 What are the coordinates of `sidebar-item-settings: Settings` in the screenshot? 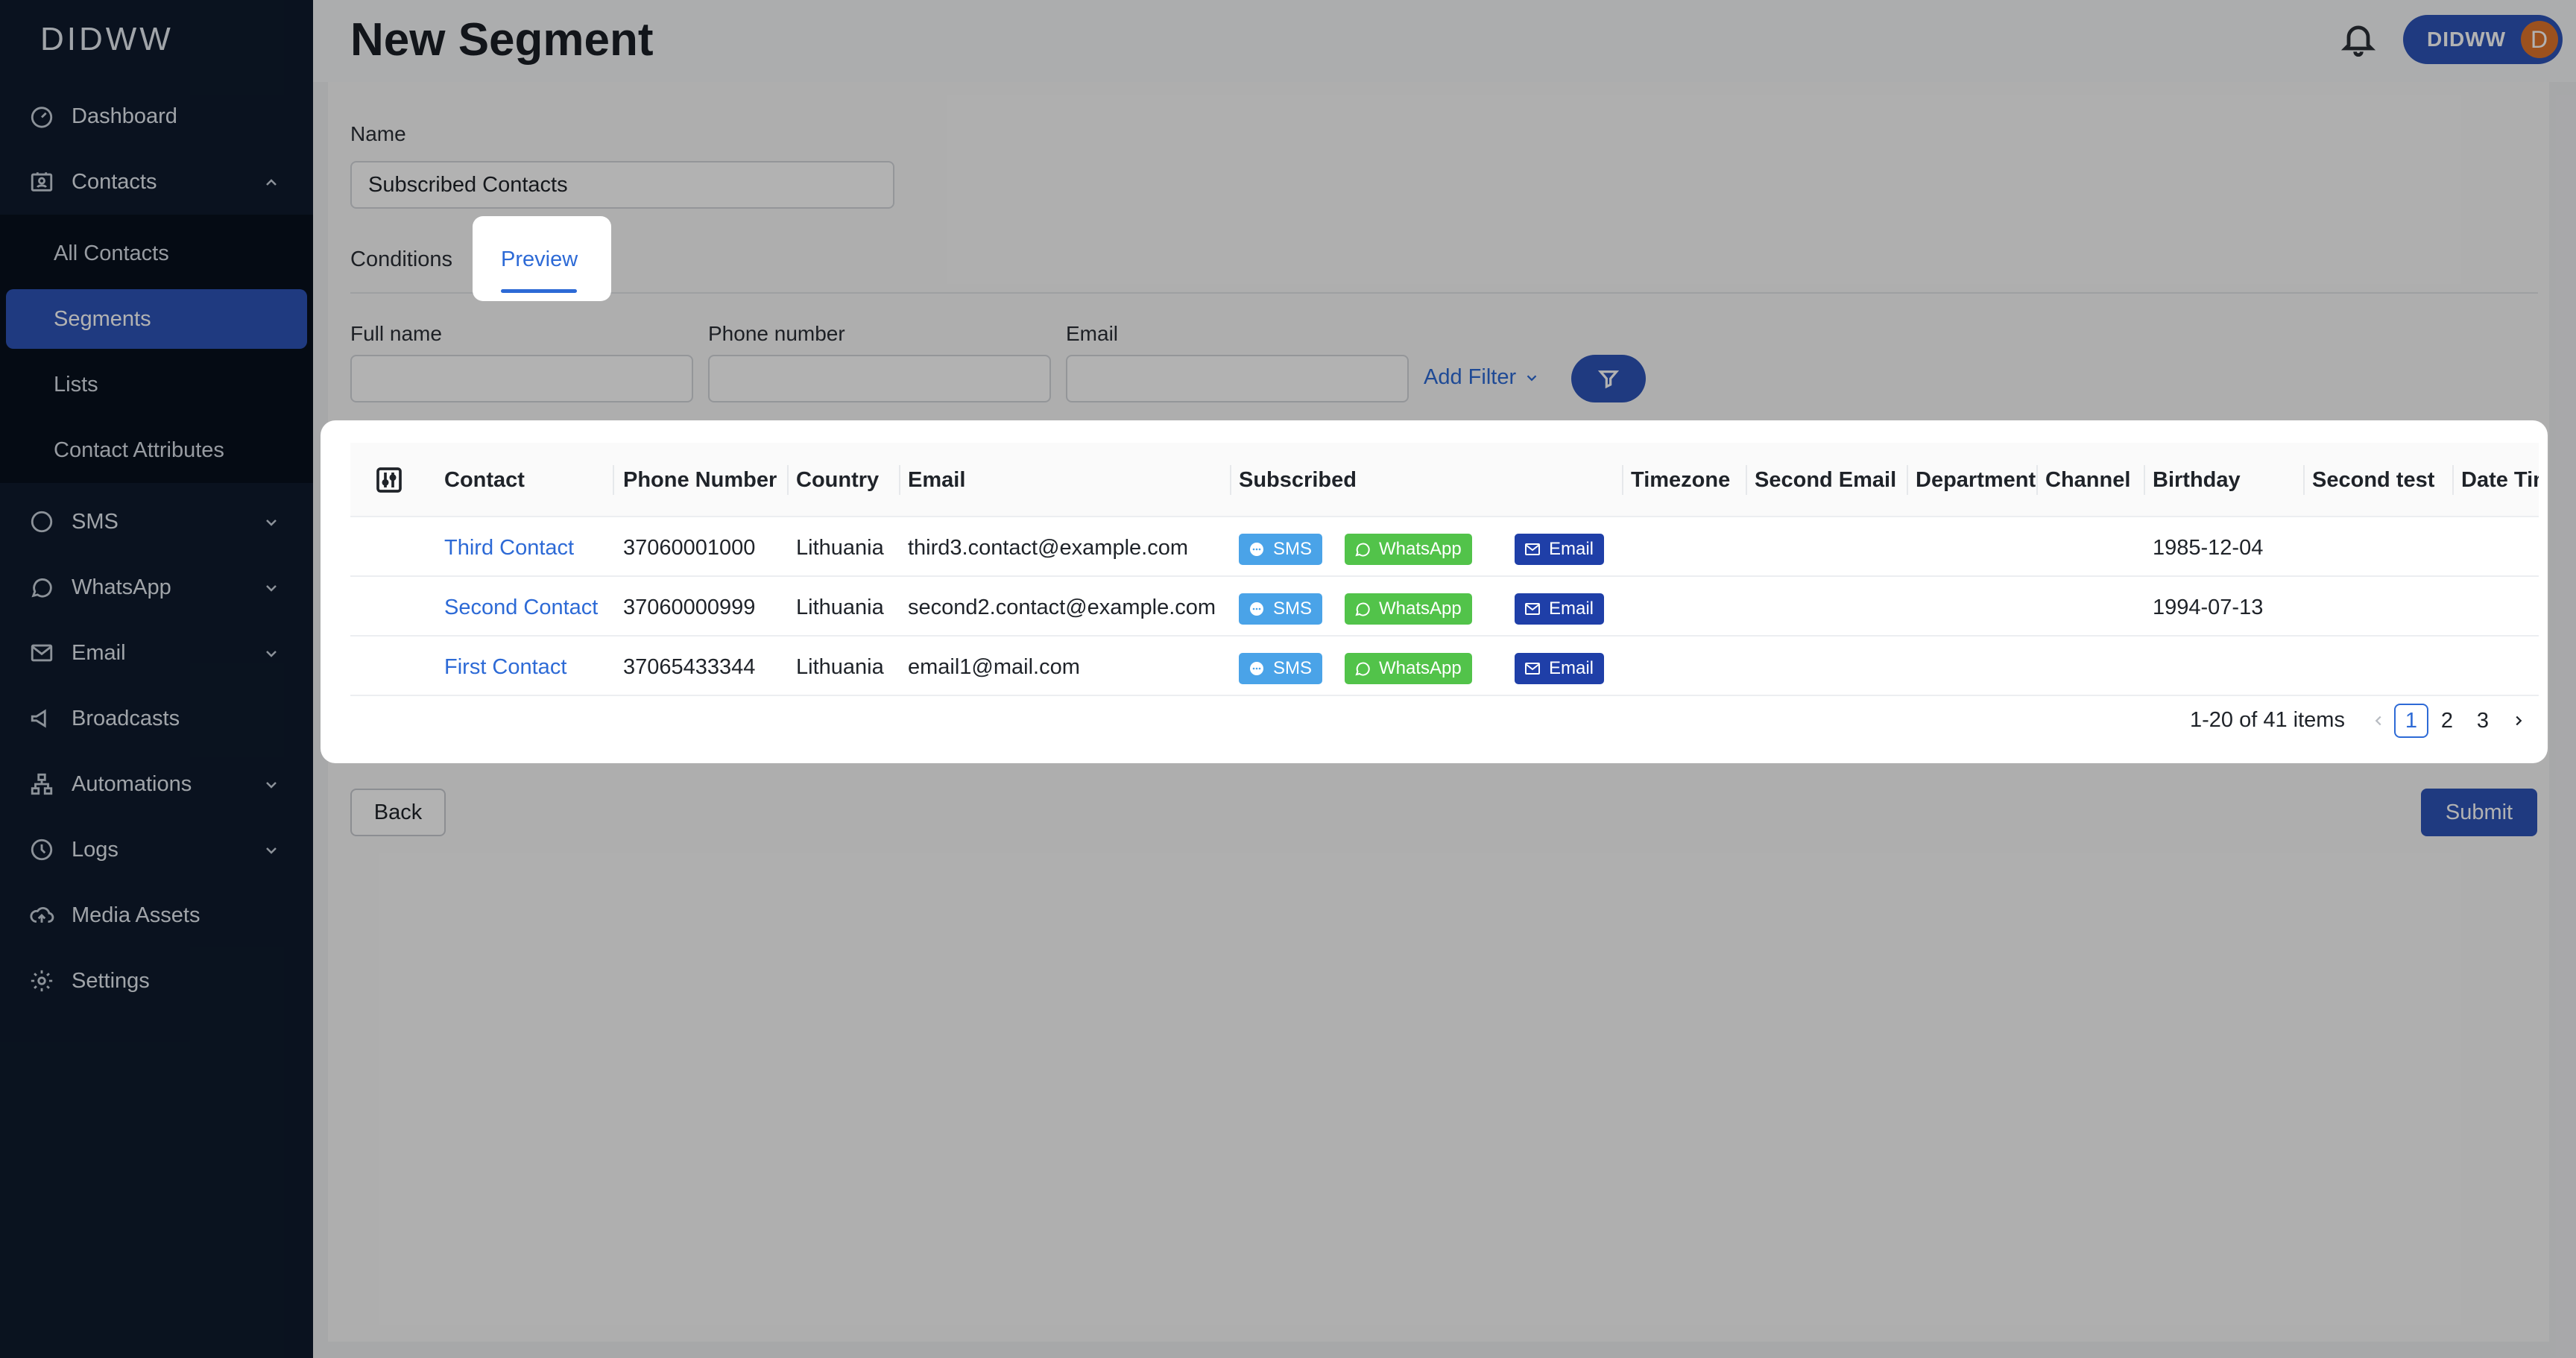 It's located at (156, 981).